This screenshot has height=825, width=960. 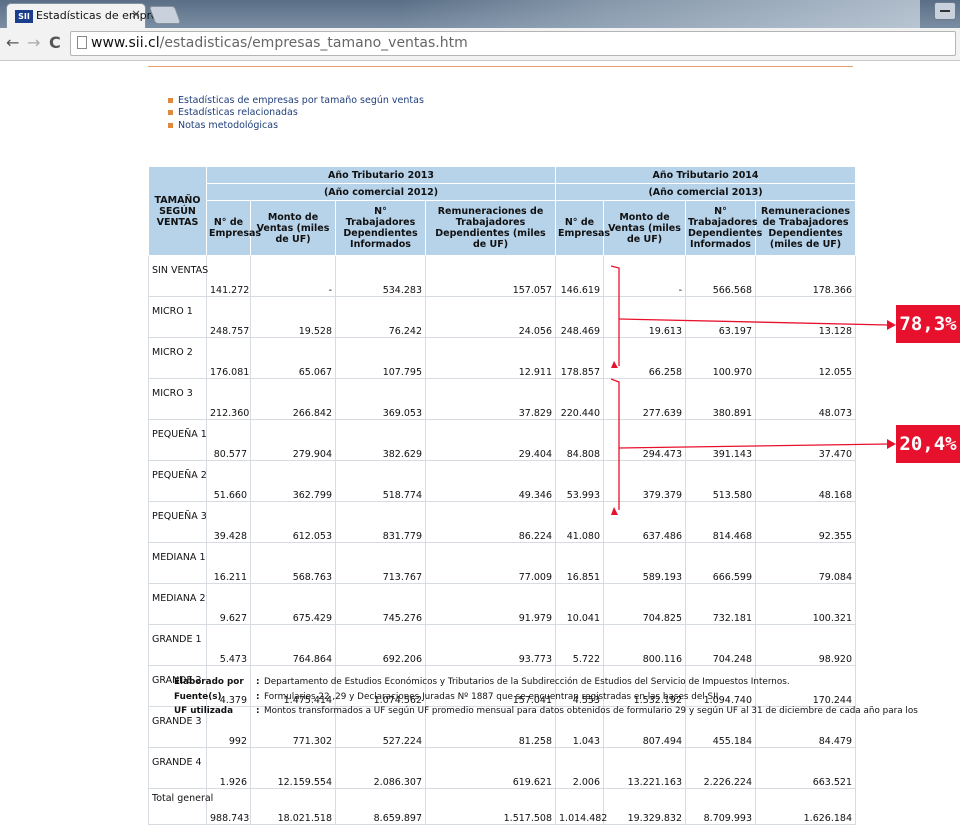 I want to click on browser-tab-strip: SII Estadísticas de empresa ×, so click(x=480, y=14).